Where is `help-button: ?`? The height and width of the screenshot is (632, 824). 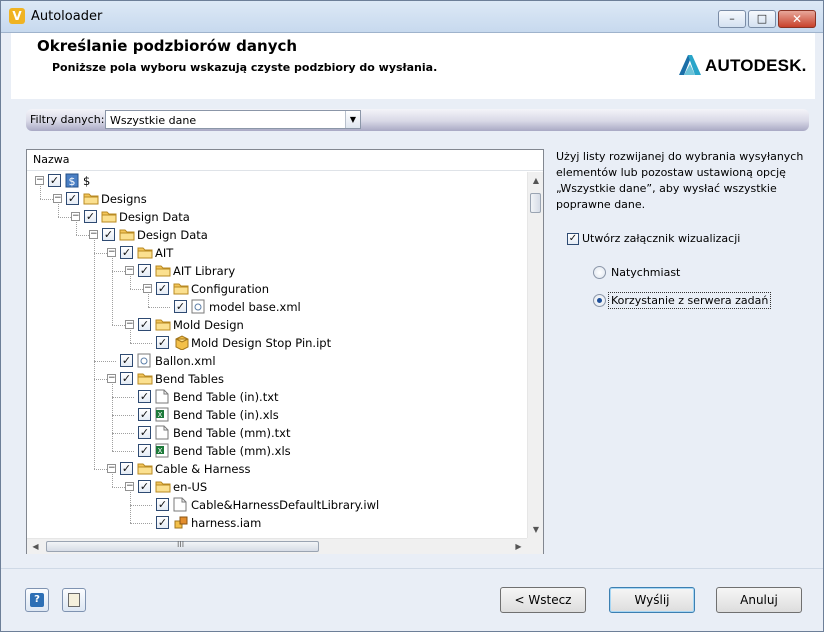
help-button: ? is located at coordinates (37, 600).